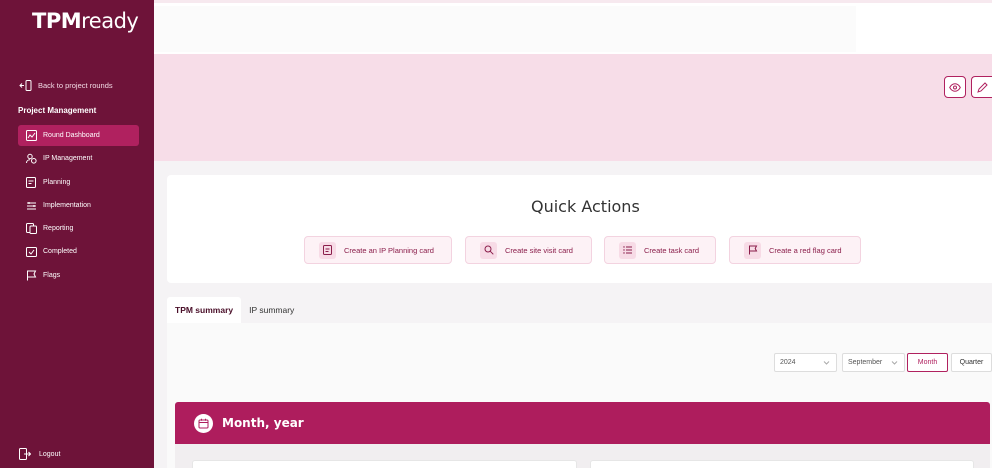  What do you see at coordinates (752, 250) in the screenshot?
I see `red-flag-icon` at bounding box center [752, 250].